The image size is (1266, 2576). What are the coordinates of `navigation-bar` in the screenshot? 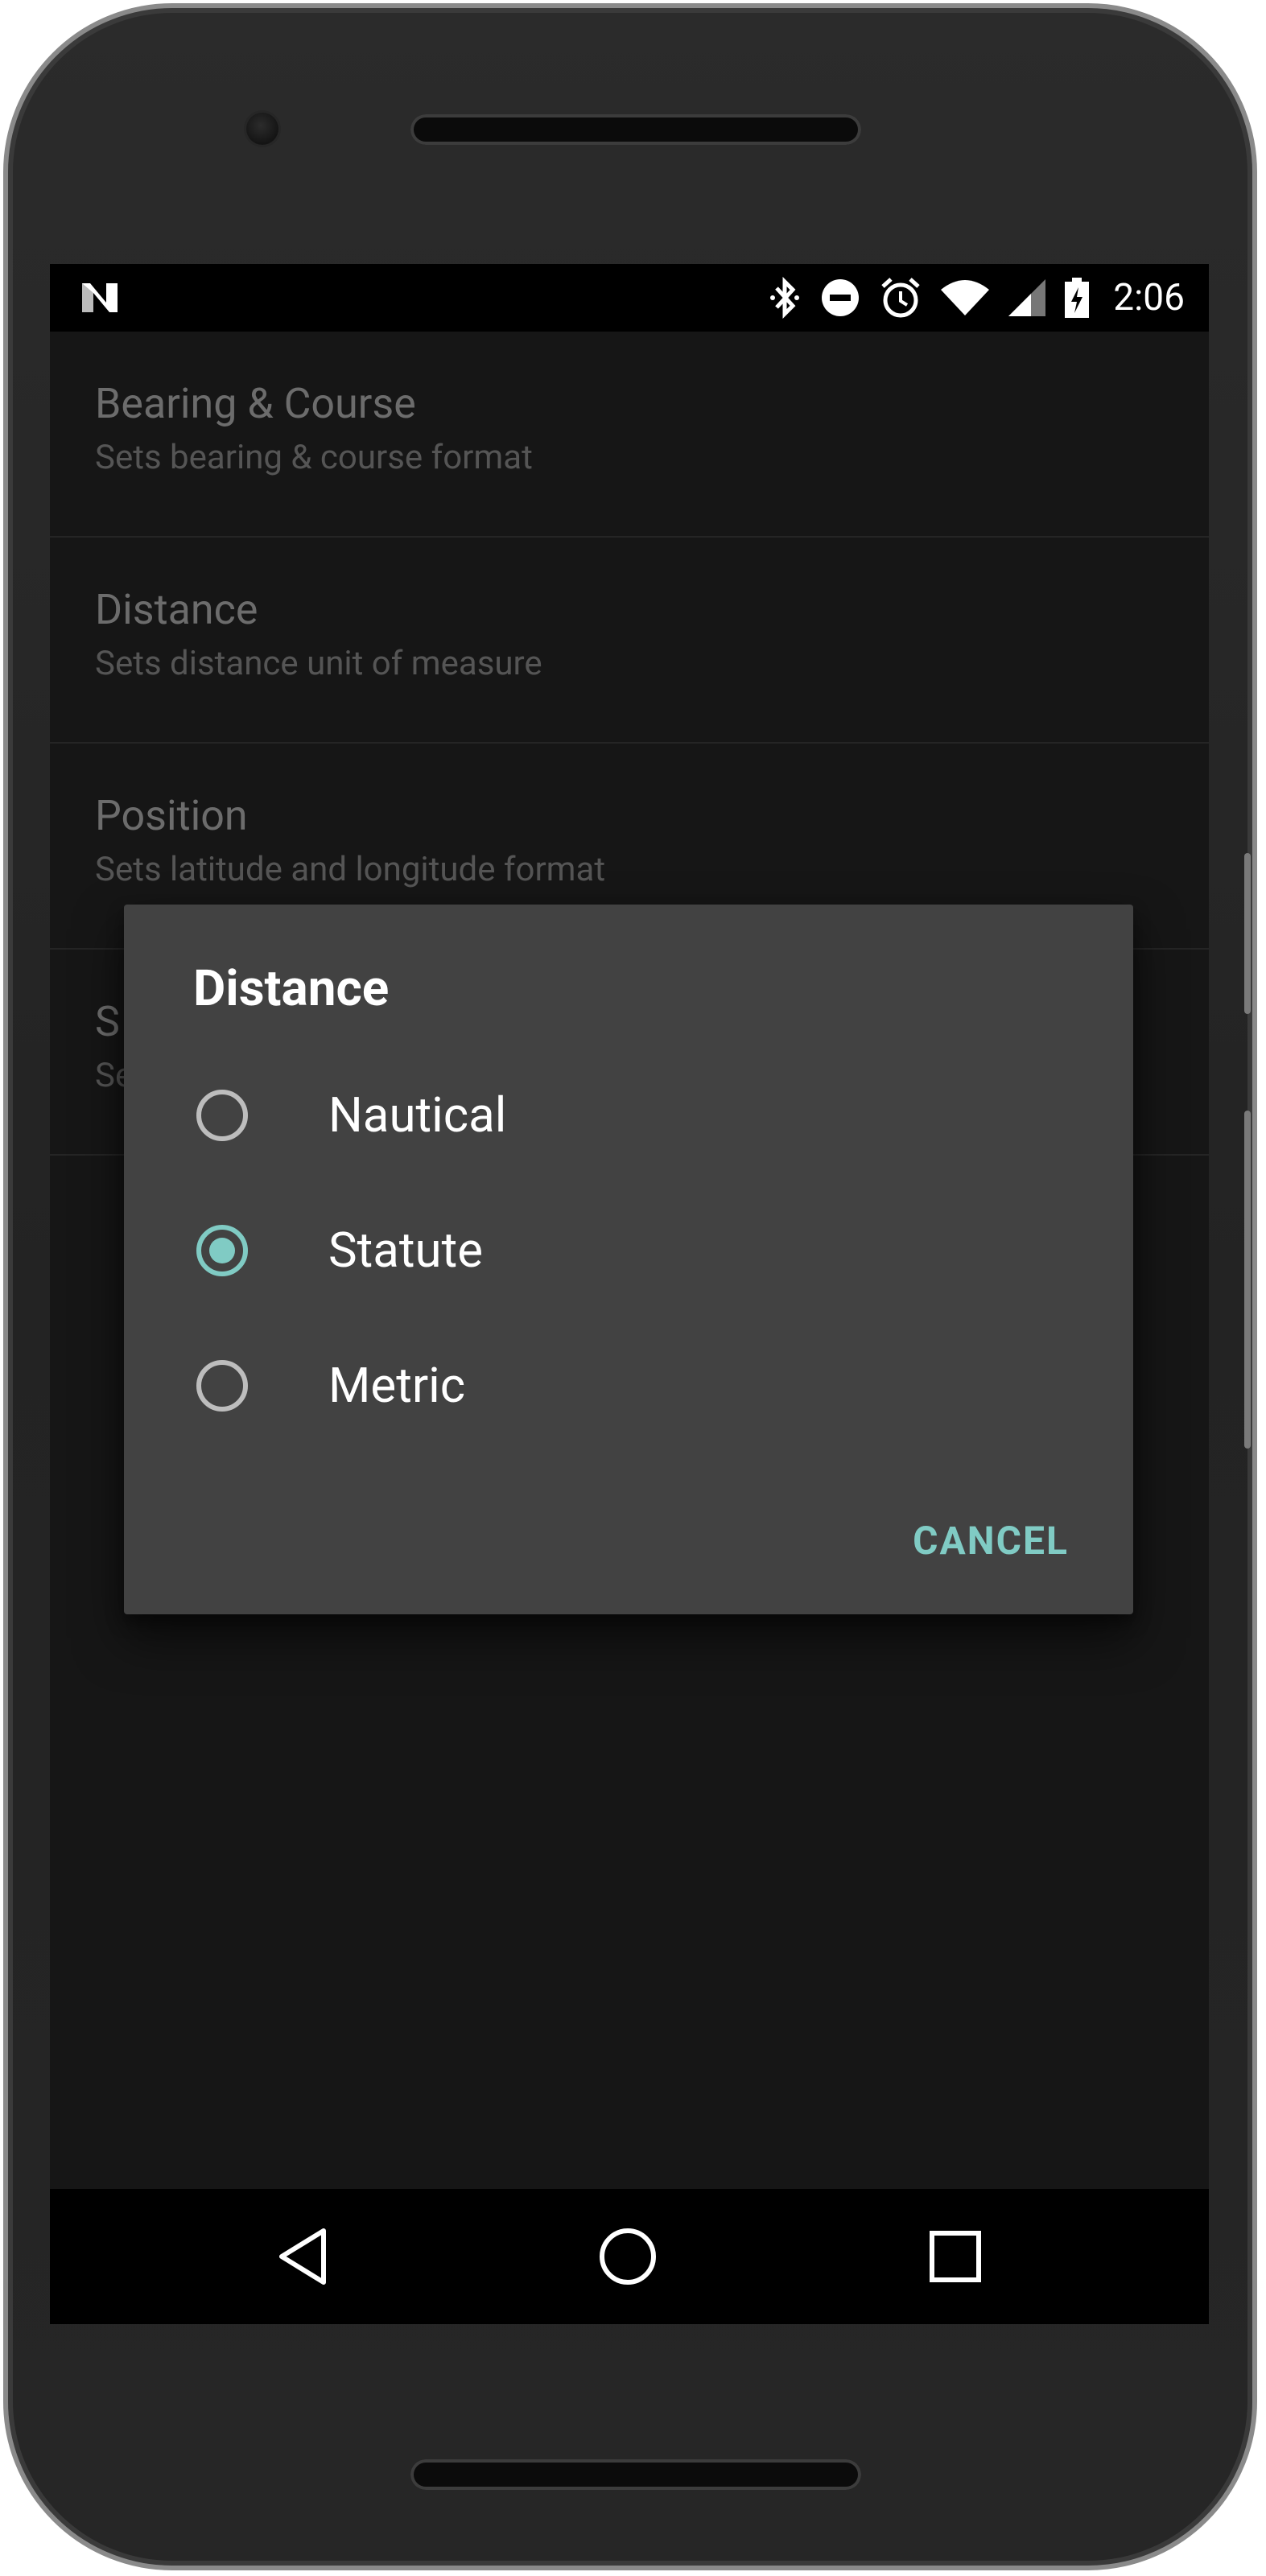 It's located at (629, 2256).